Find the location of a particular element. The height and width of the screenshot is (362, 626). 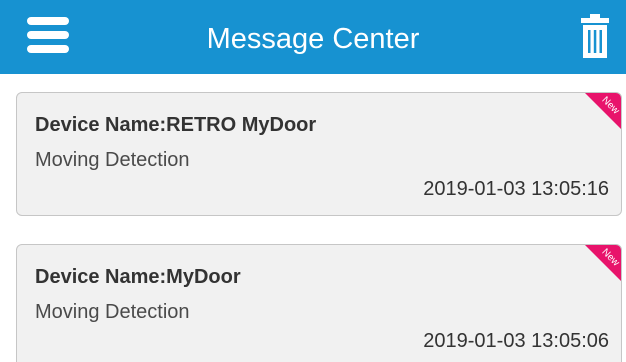

message-timestamp: 2019-01-03 13:05:06 is located at coordinates (516, 341).